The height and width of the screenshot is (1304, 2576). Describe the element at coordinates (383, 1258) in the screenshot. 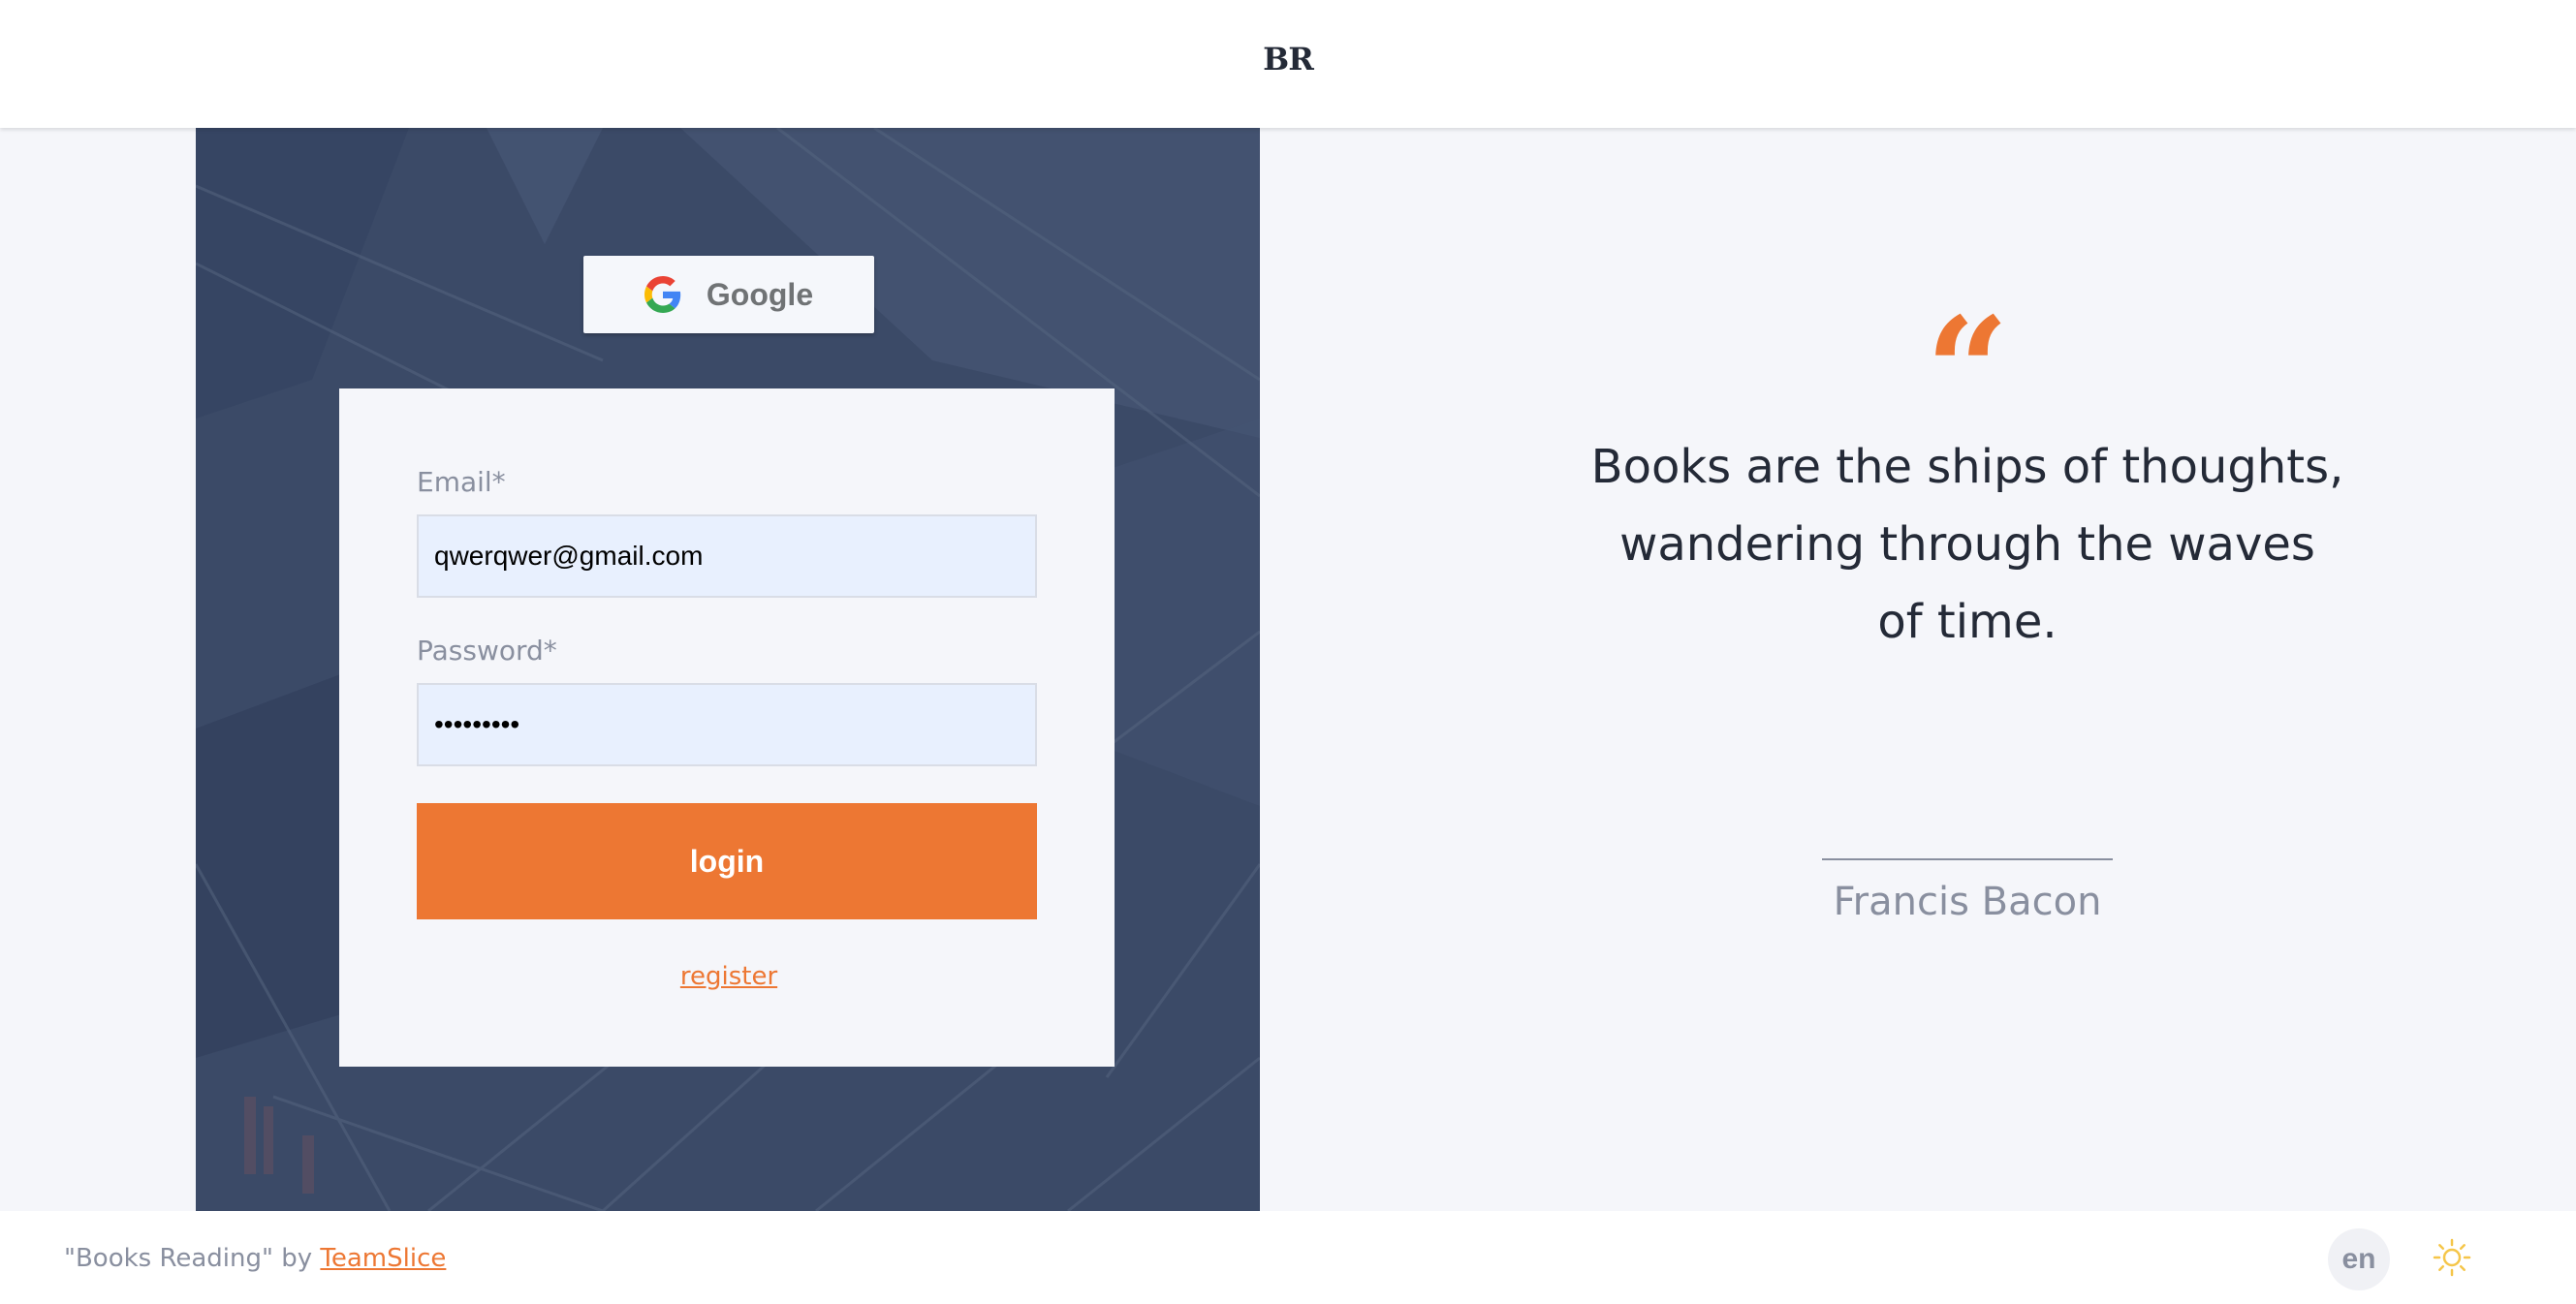

I see `teamslice-link: TeamSlice` at that location.